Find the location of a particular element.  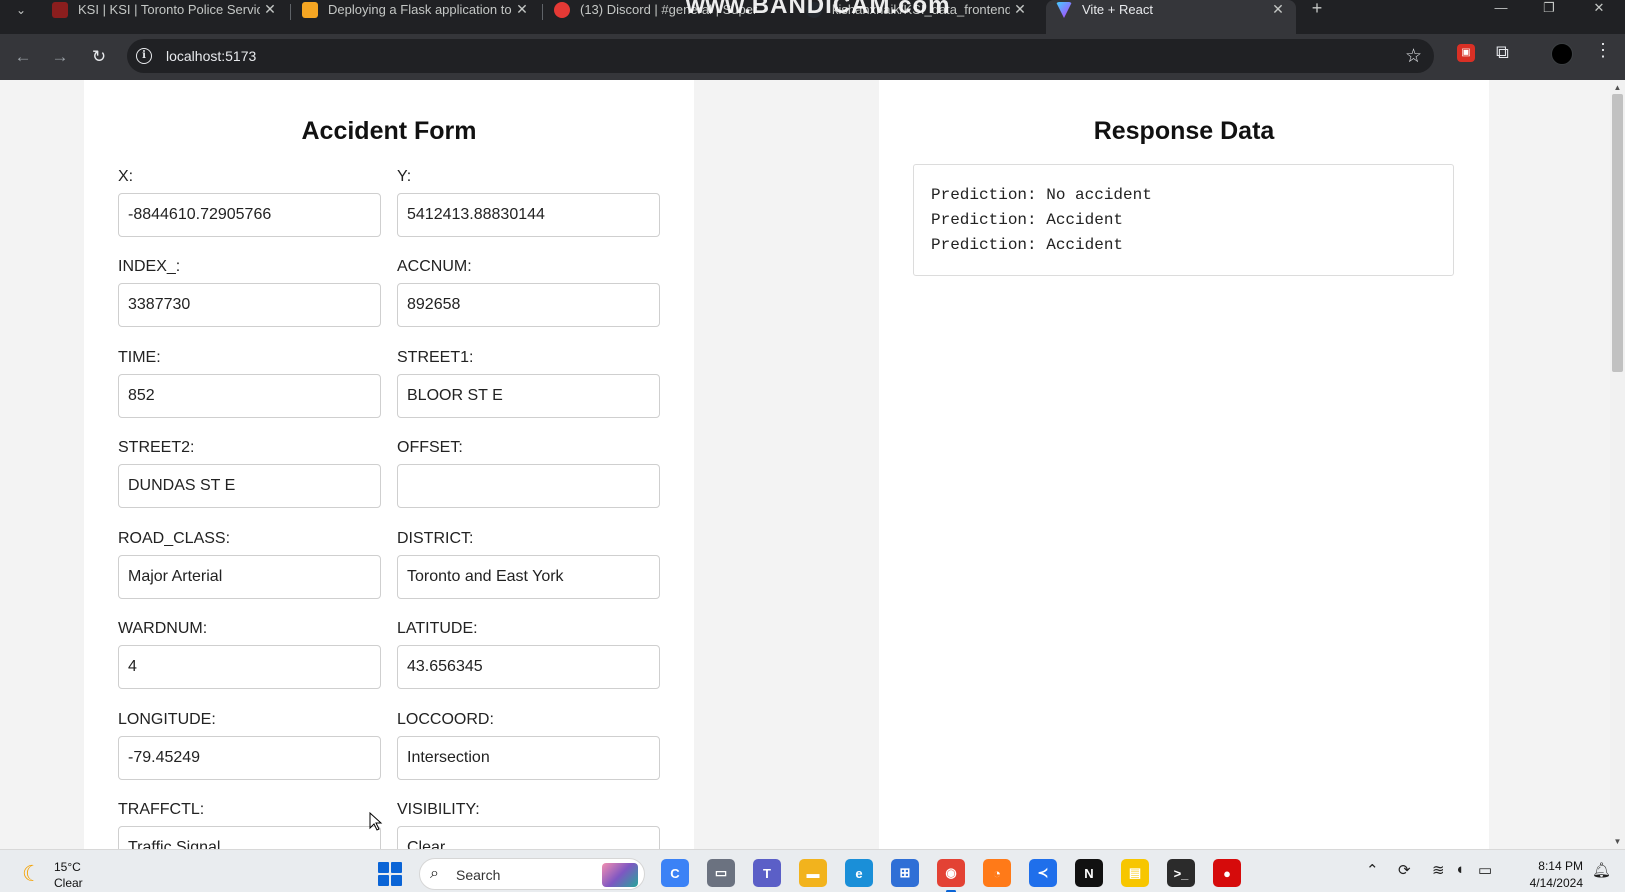

street1-input is located at coordinates (528, 396).